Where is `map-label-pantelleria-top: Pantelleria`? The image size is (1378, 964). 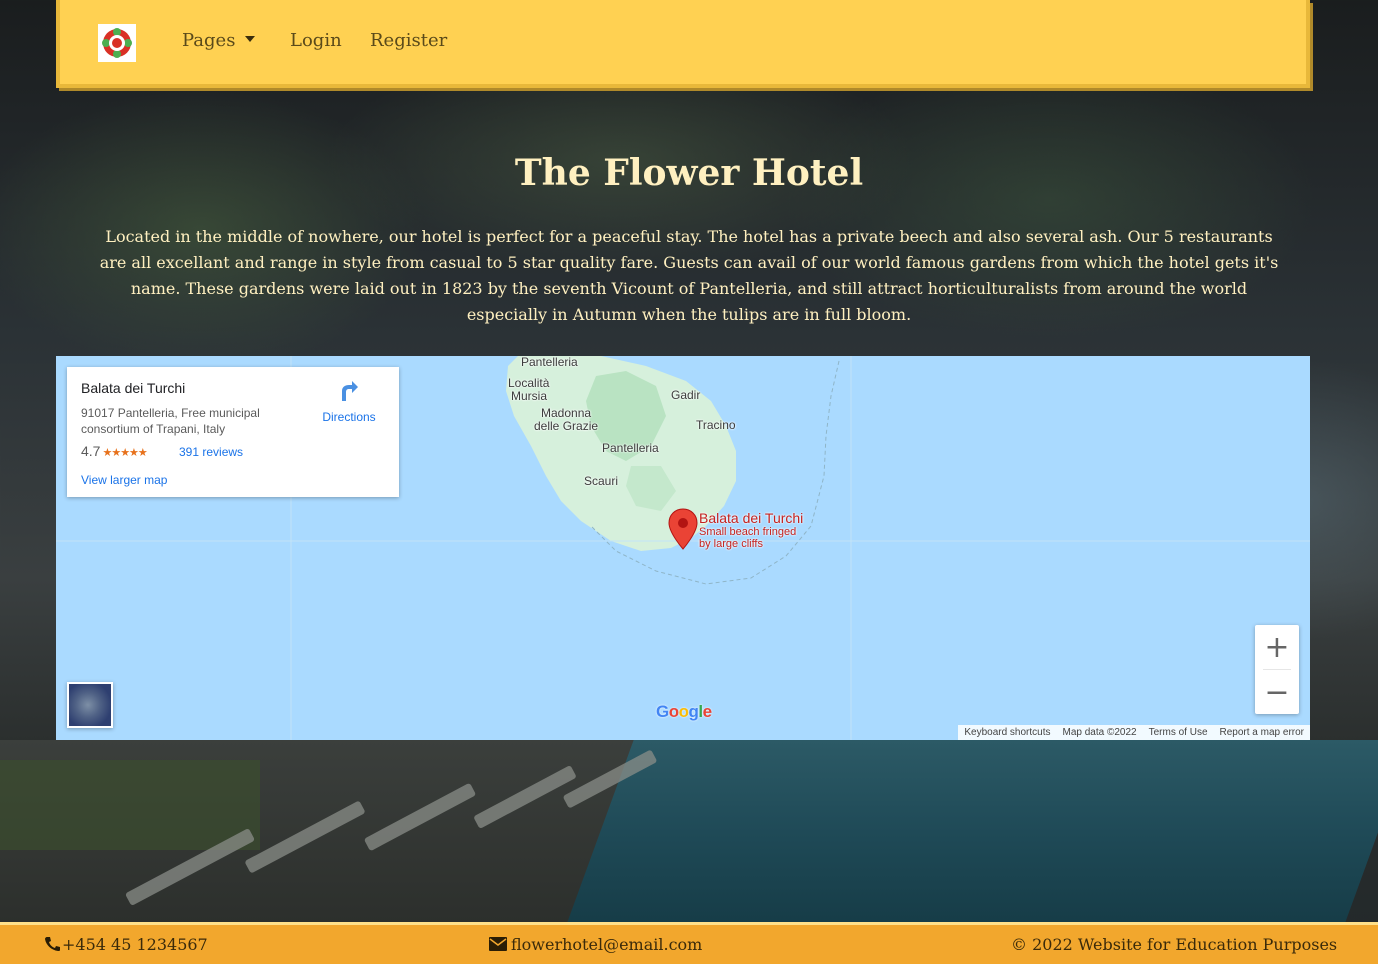
map-label-pantelleria-top: Pantelleria is located at coordinates (549, 362).